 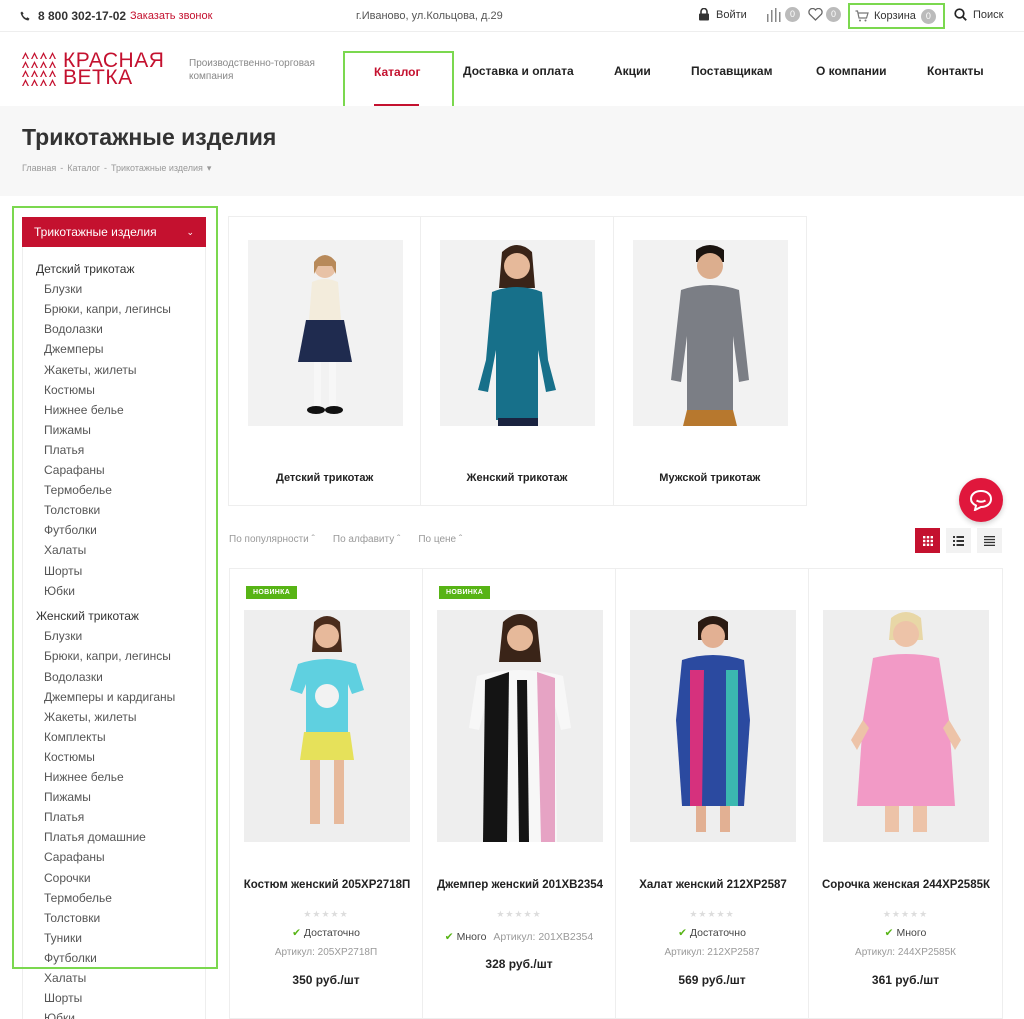 I want to click on category-card-women: Женский трикотаж, so click(x=517, y=361).